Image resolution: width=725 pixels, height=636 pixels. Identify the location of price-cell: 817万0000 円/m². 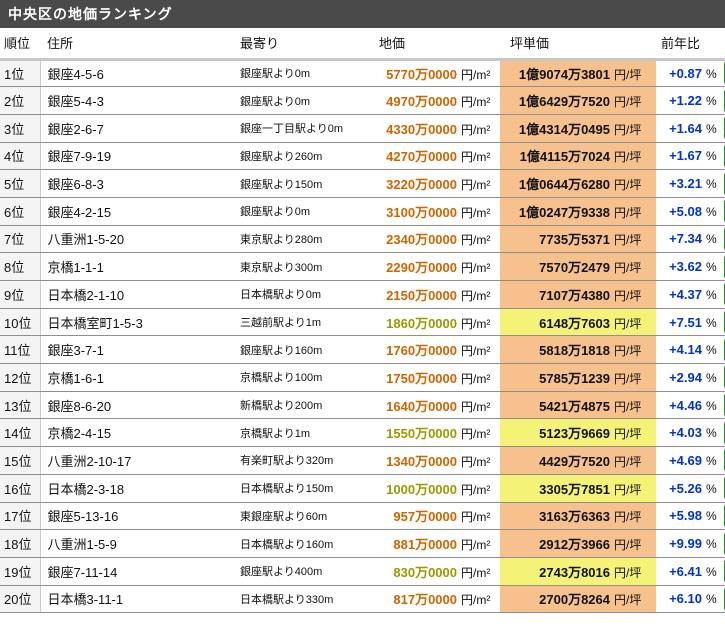
(431, 599).